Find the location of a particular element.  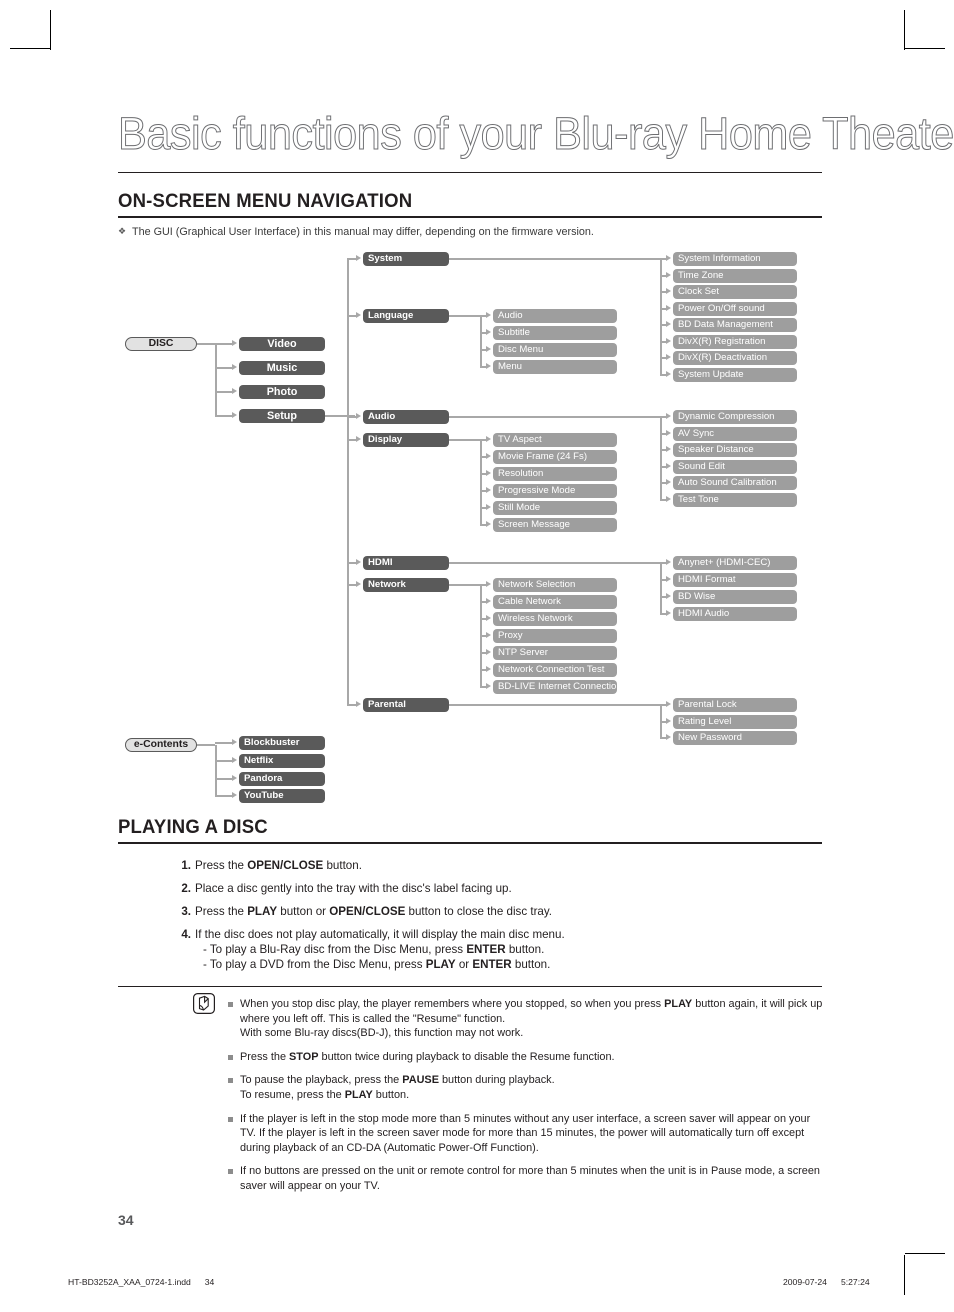

note-pencil-icon is located at coordinates (204, 1003).